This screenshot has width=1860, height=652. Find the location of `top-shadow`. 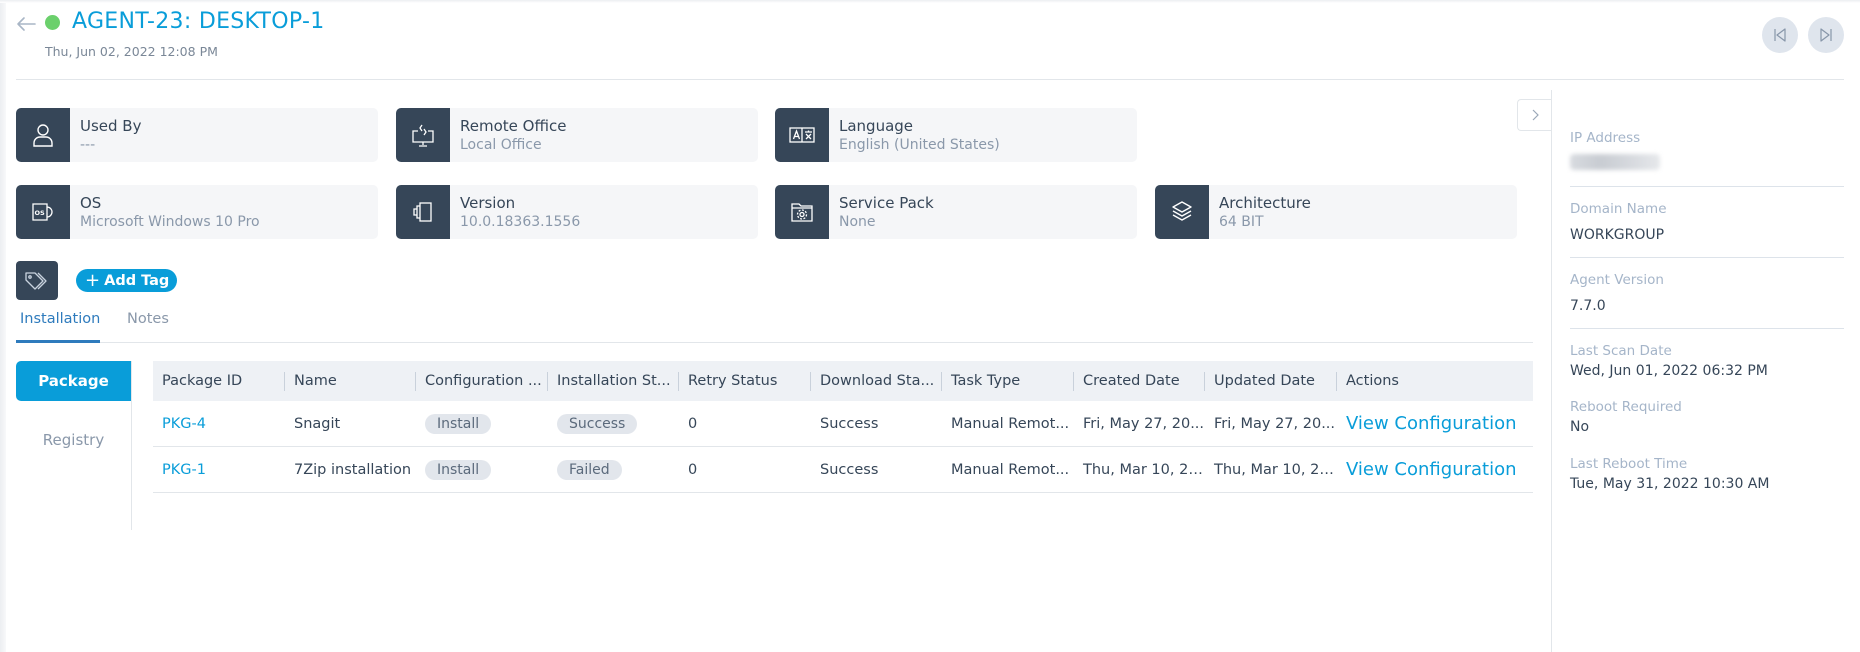

top-shadow is located at coordinates (930, 1).